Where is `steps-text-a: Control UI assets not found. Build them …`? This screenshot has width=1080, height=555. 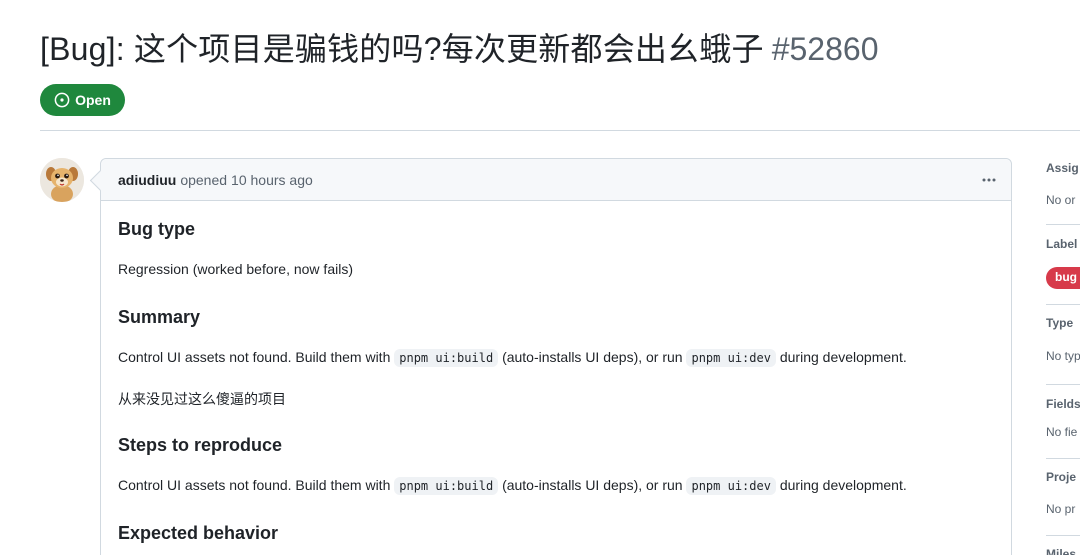
steps-text-a: Control UI assets not found. Build them … is located at coordinates (254, 485).